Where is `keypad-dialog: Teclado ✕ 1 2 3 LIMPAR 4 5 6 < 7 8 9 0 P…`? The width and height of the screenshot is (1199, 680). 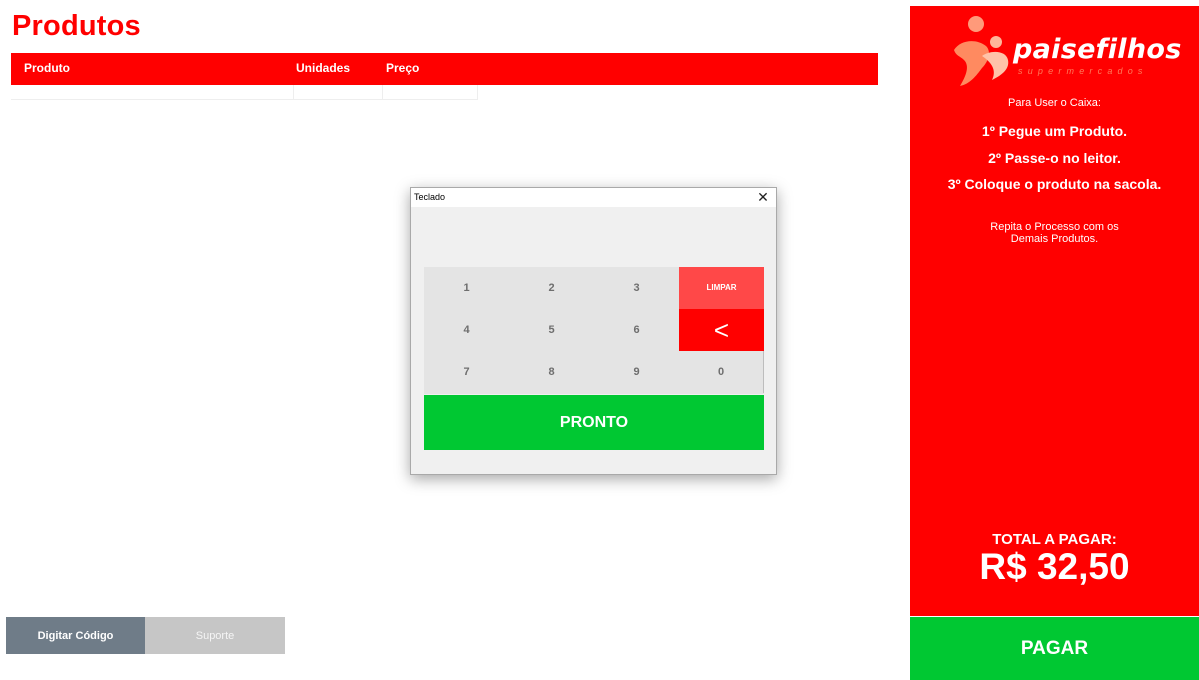 keypad-dialog: Teclado ✕ 1 2 3 LIMPAR 4 5 6 < 7 8 9 0 P… is located at coordinates (593, 331).